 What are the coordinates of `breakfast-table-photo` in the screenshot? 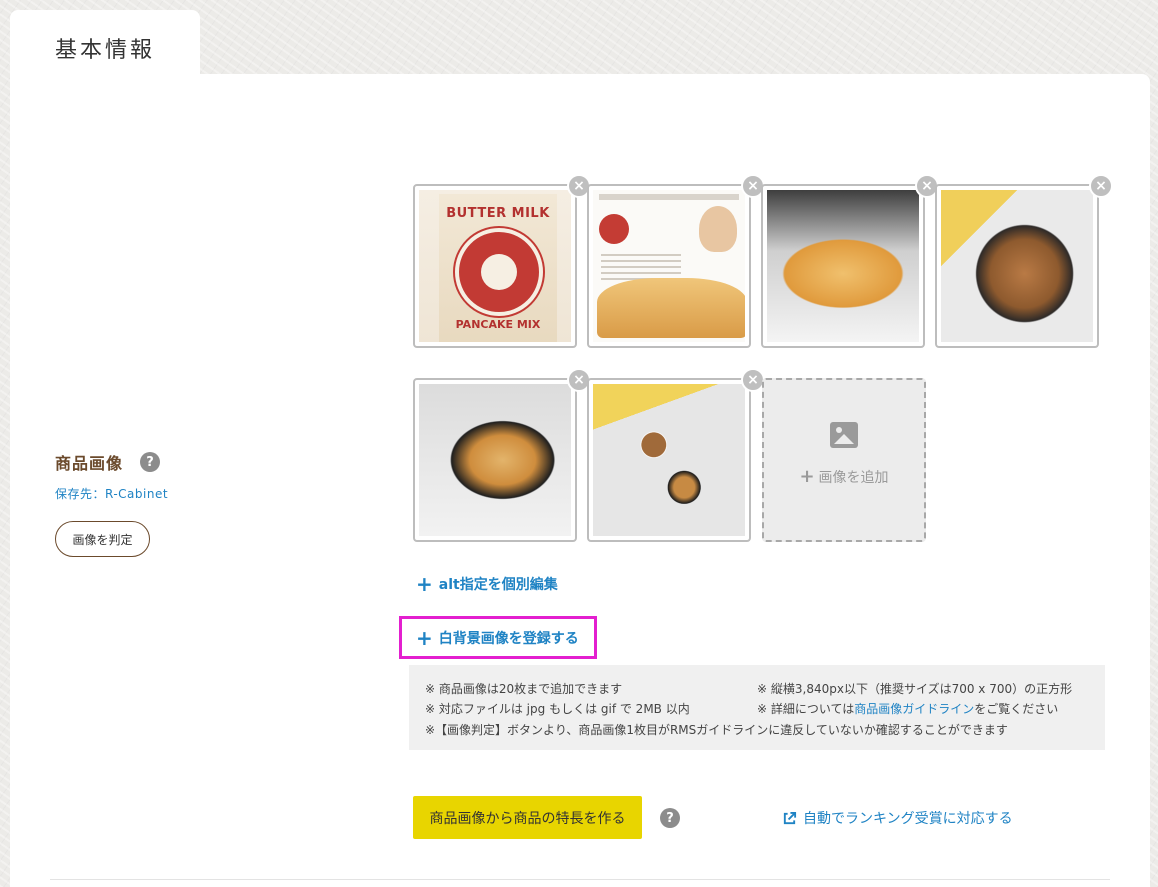 It's located at (669, 460).